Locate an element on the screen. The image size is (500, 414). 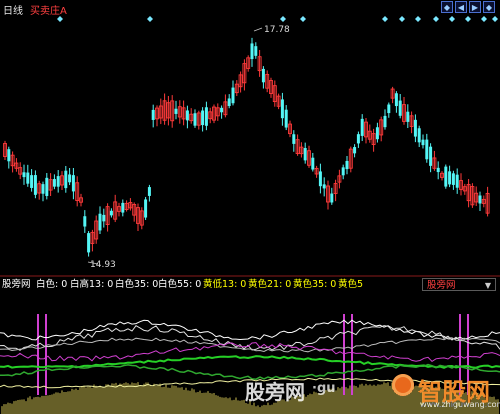
indicator-tab-label: 股旁网 is located at coordinates (441, 285).